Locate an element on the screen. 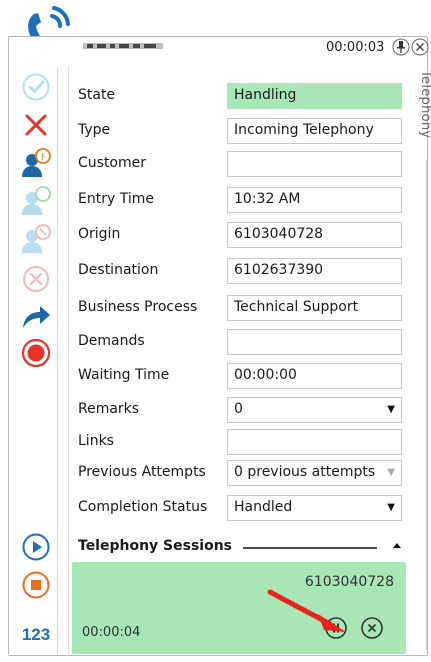 Image resolution: width=431 pixels, height=662 pixels. action-toolbar: ! 123 is located at coordinates (36, 361).